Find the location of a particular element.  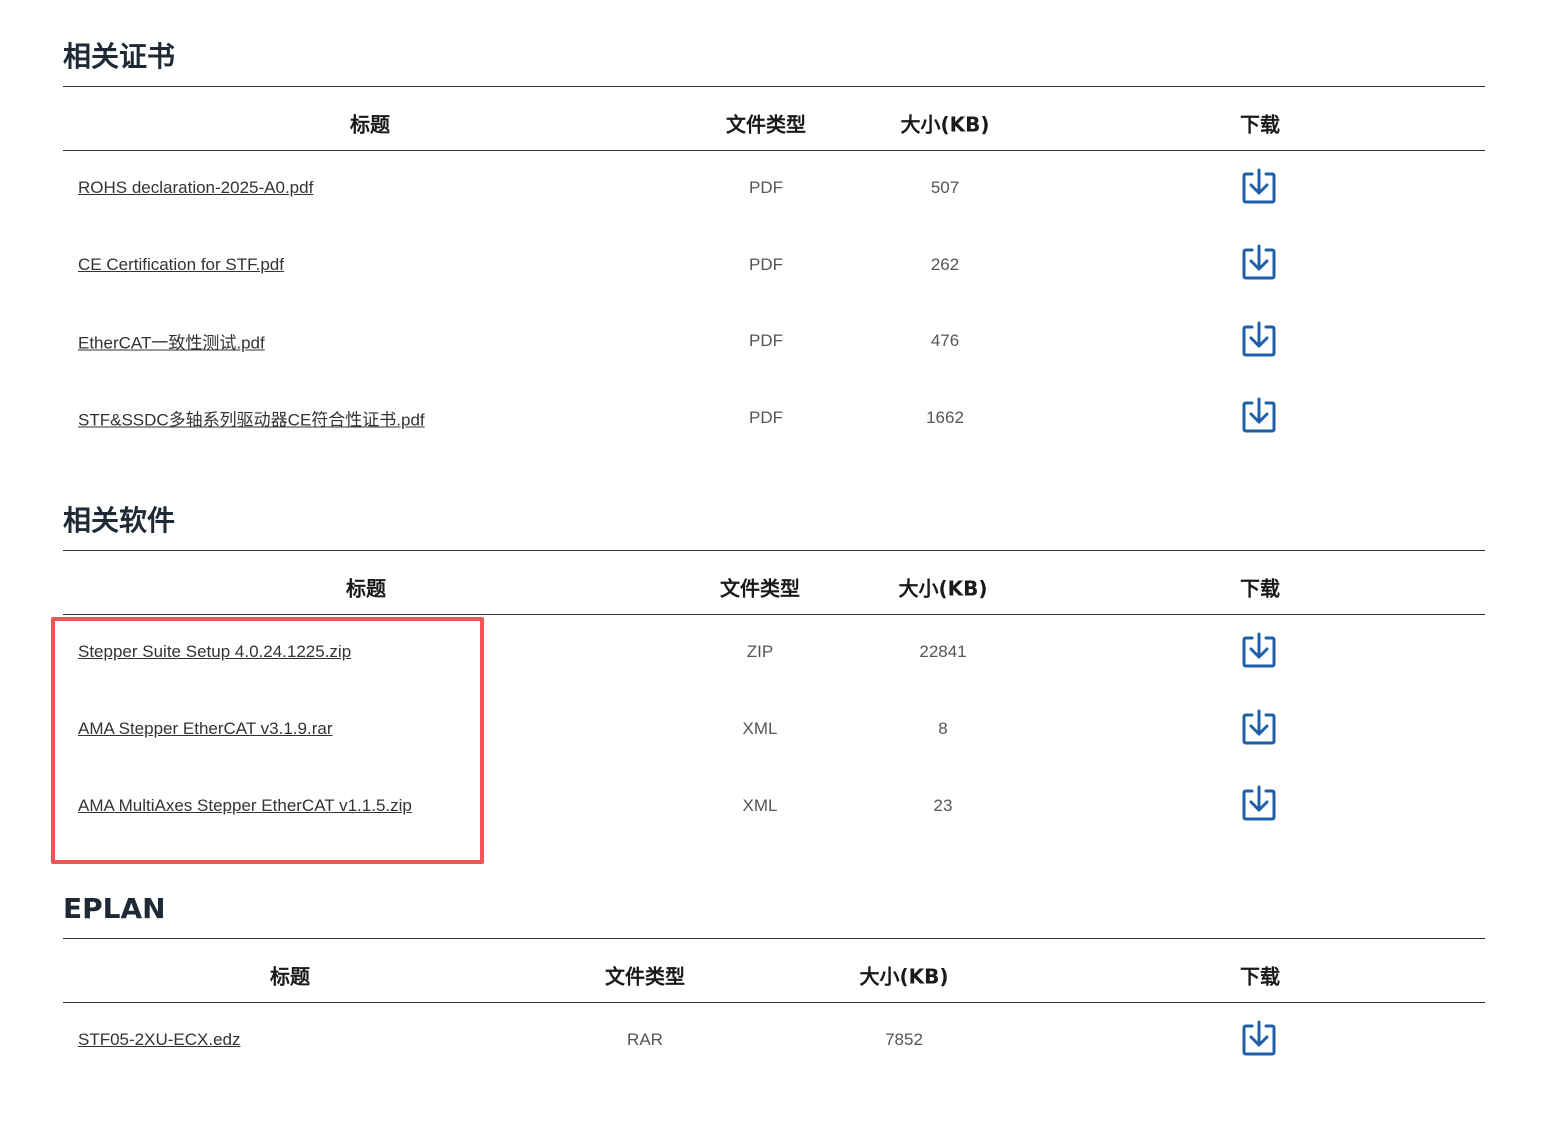

file-type: RAR is located at coordinates (645, 1039).